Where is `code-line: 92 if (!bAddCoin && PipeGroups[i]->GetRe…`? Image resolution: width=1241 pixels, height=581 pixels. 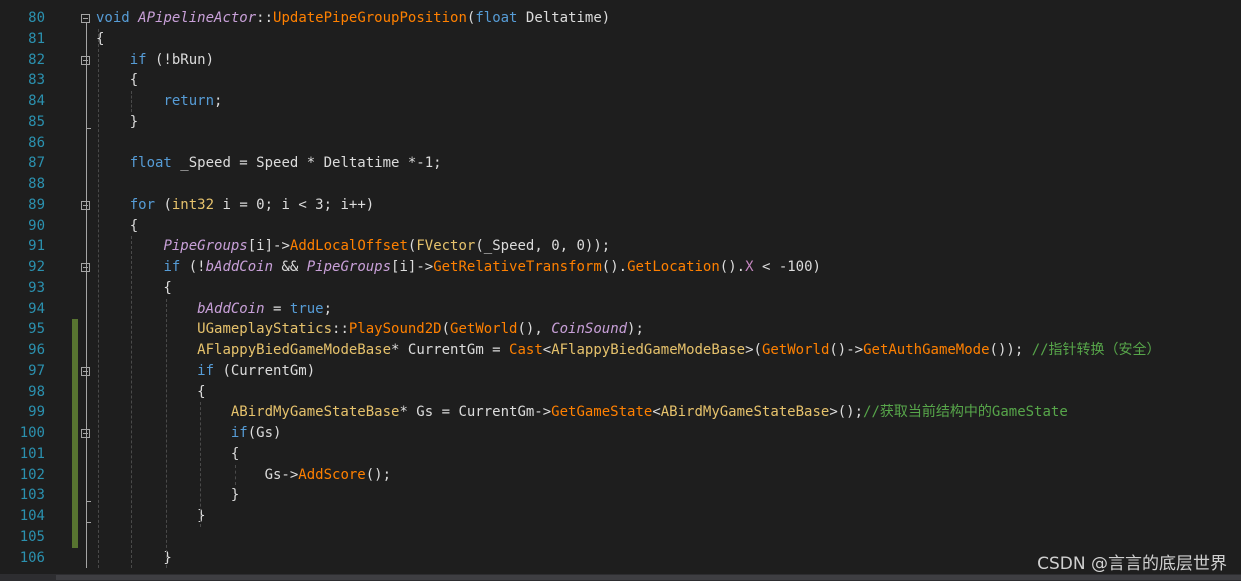
code-line: 92 if (!bAddCoin && PipeGroups[i]->GetRe… is located at coordinates (620, 267).